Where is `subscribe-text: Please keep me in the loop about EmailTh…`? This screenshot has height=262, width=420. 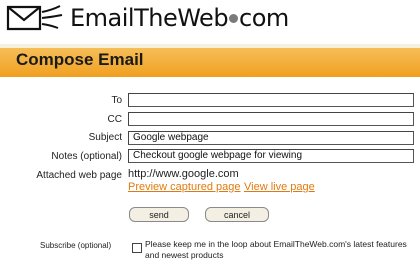
subscribe-text: Please keep me in the loop about EmailTh… is located at coordinates (276, 249).